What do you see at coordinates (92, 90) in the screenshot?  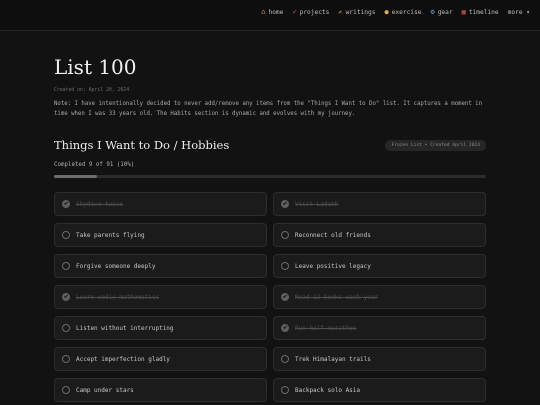 I see `created-date: Created on: April 20, 2024` at bounding box center [92, 90].